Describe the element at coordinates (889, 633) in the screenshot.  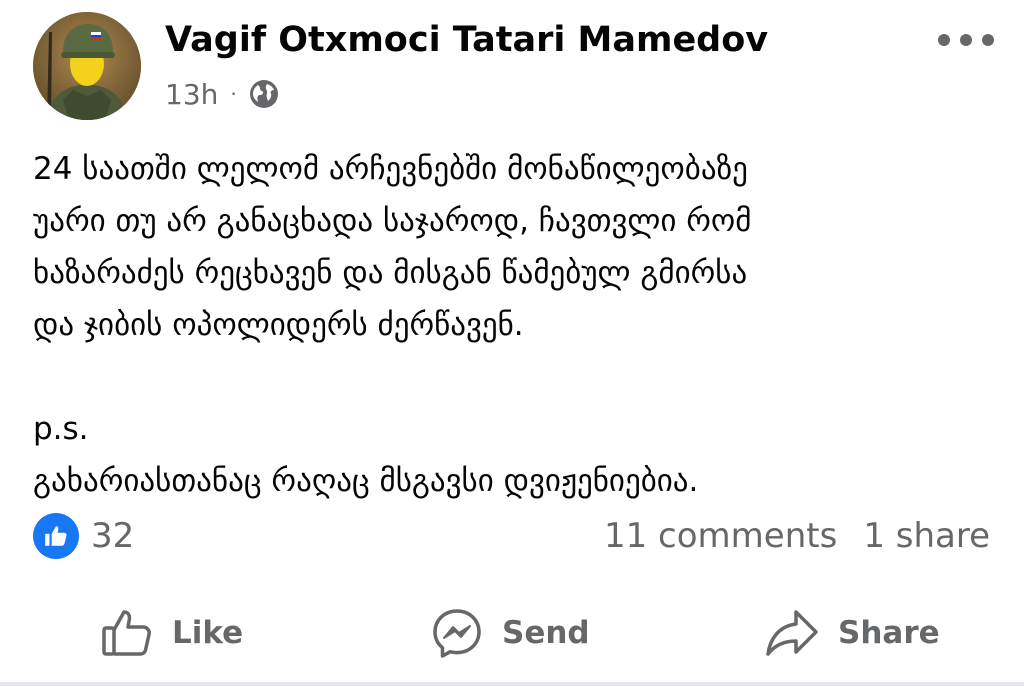
I see `share-label: Share` at that location.